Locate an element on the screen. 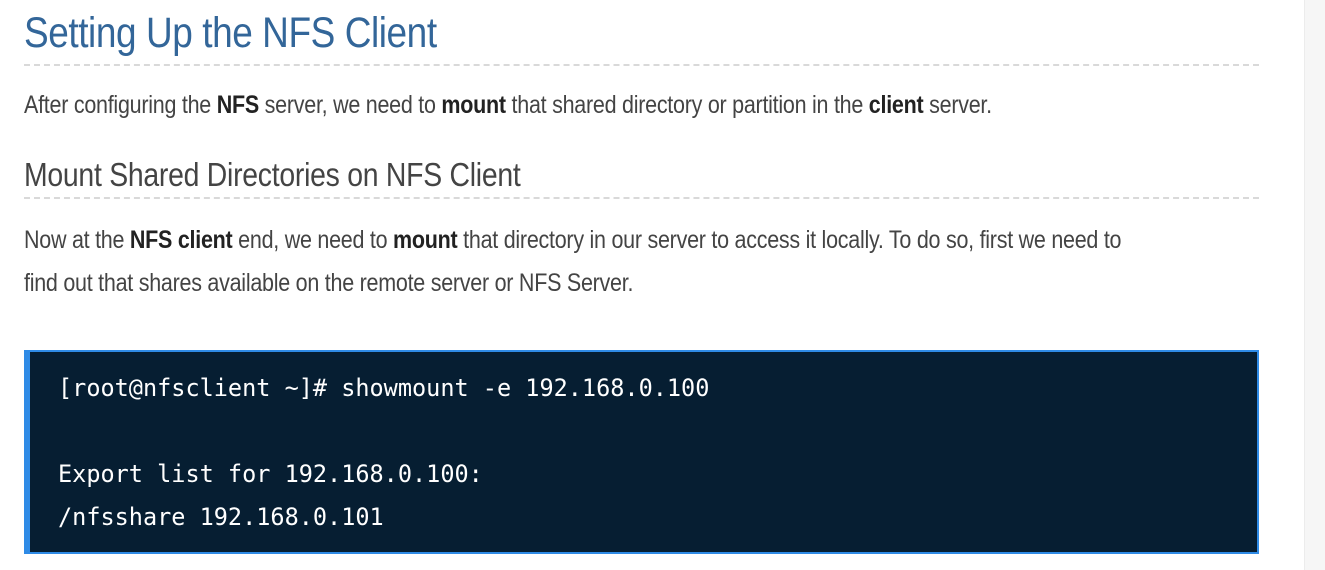 Image resolution: width=1325 pixels, height=570 pixels. section-heading: Setting Up the NFS Client is located at coordinates (641, 33).